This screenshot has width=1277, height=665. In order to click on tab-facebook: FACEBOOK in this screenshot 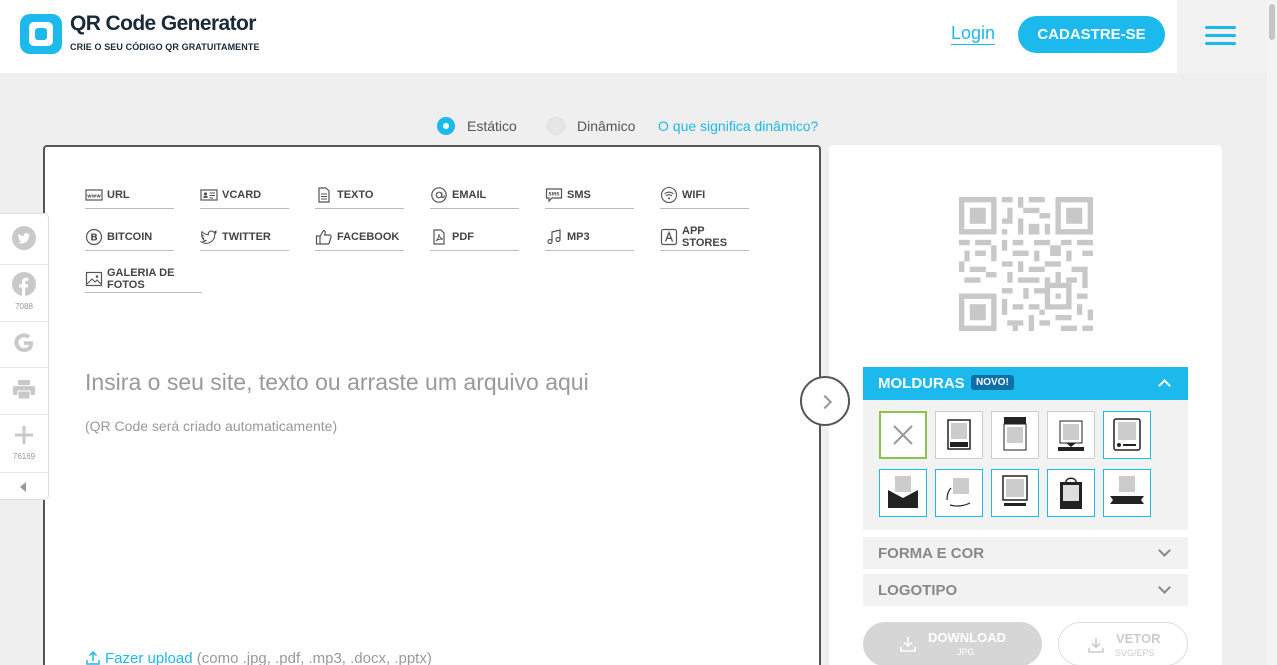, I will do `click(359, 237)`.